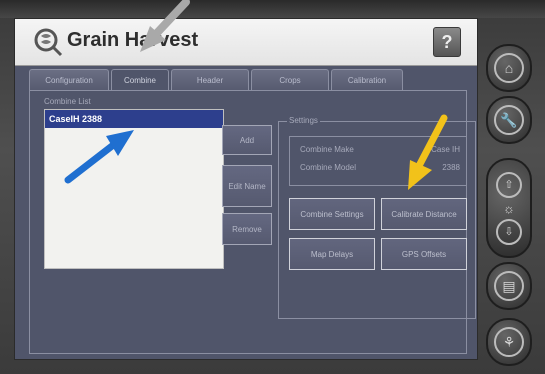 This screenshot has width=545, height=374. I want to click on blue-arrow-icon, so click(99, 157).